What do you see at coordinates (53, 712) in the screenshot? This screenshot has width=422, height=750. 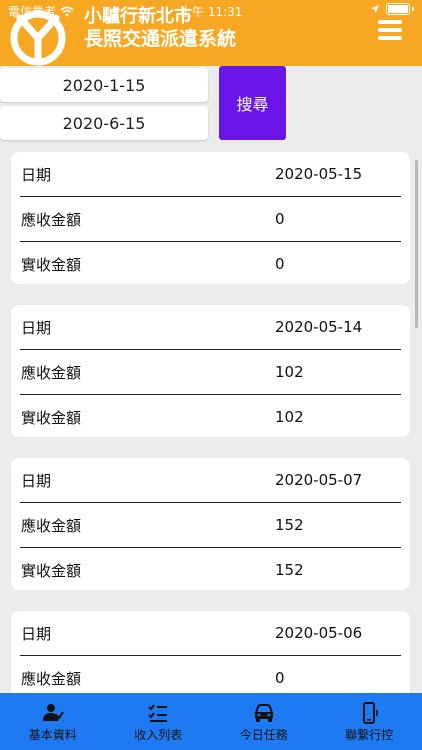 I see `user-card-icon` at bounding box center [53, 712].